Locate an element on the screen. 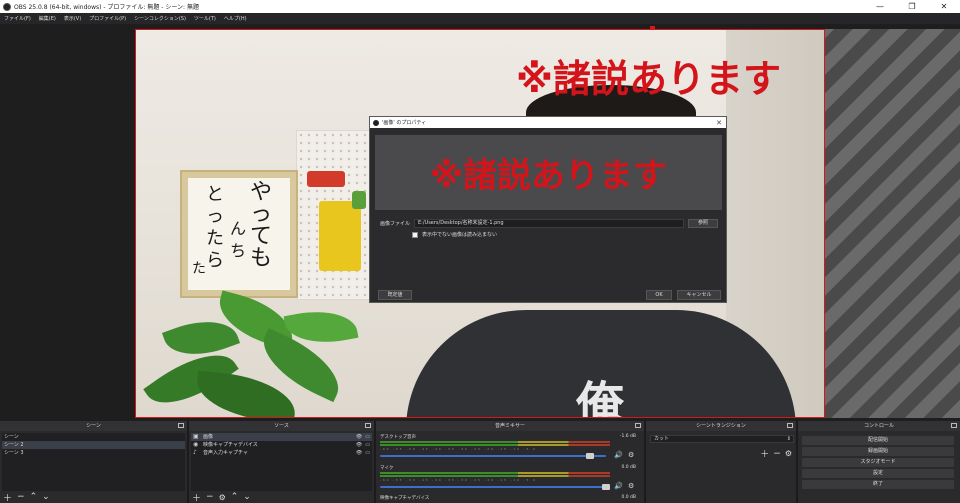 The width and height of the screenshot is (960, 503). mic-icon: ♪ is located at coordinates (195, 452).